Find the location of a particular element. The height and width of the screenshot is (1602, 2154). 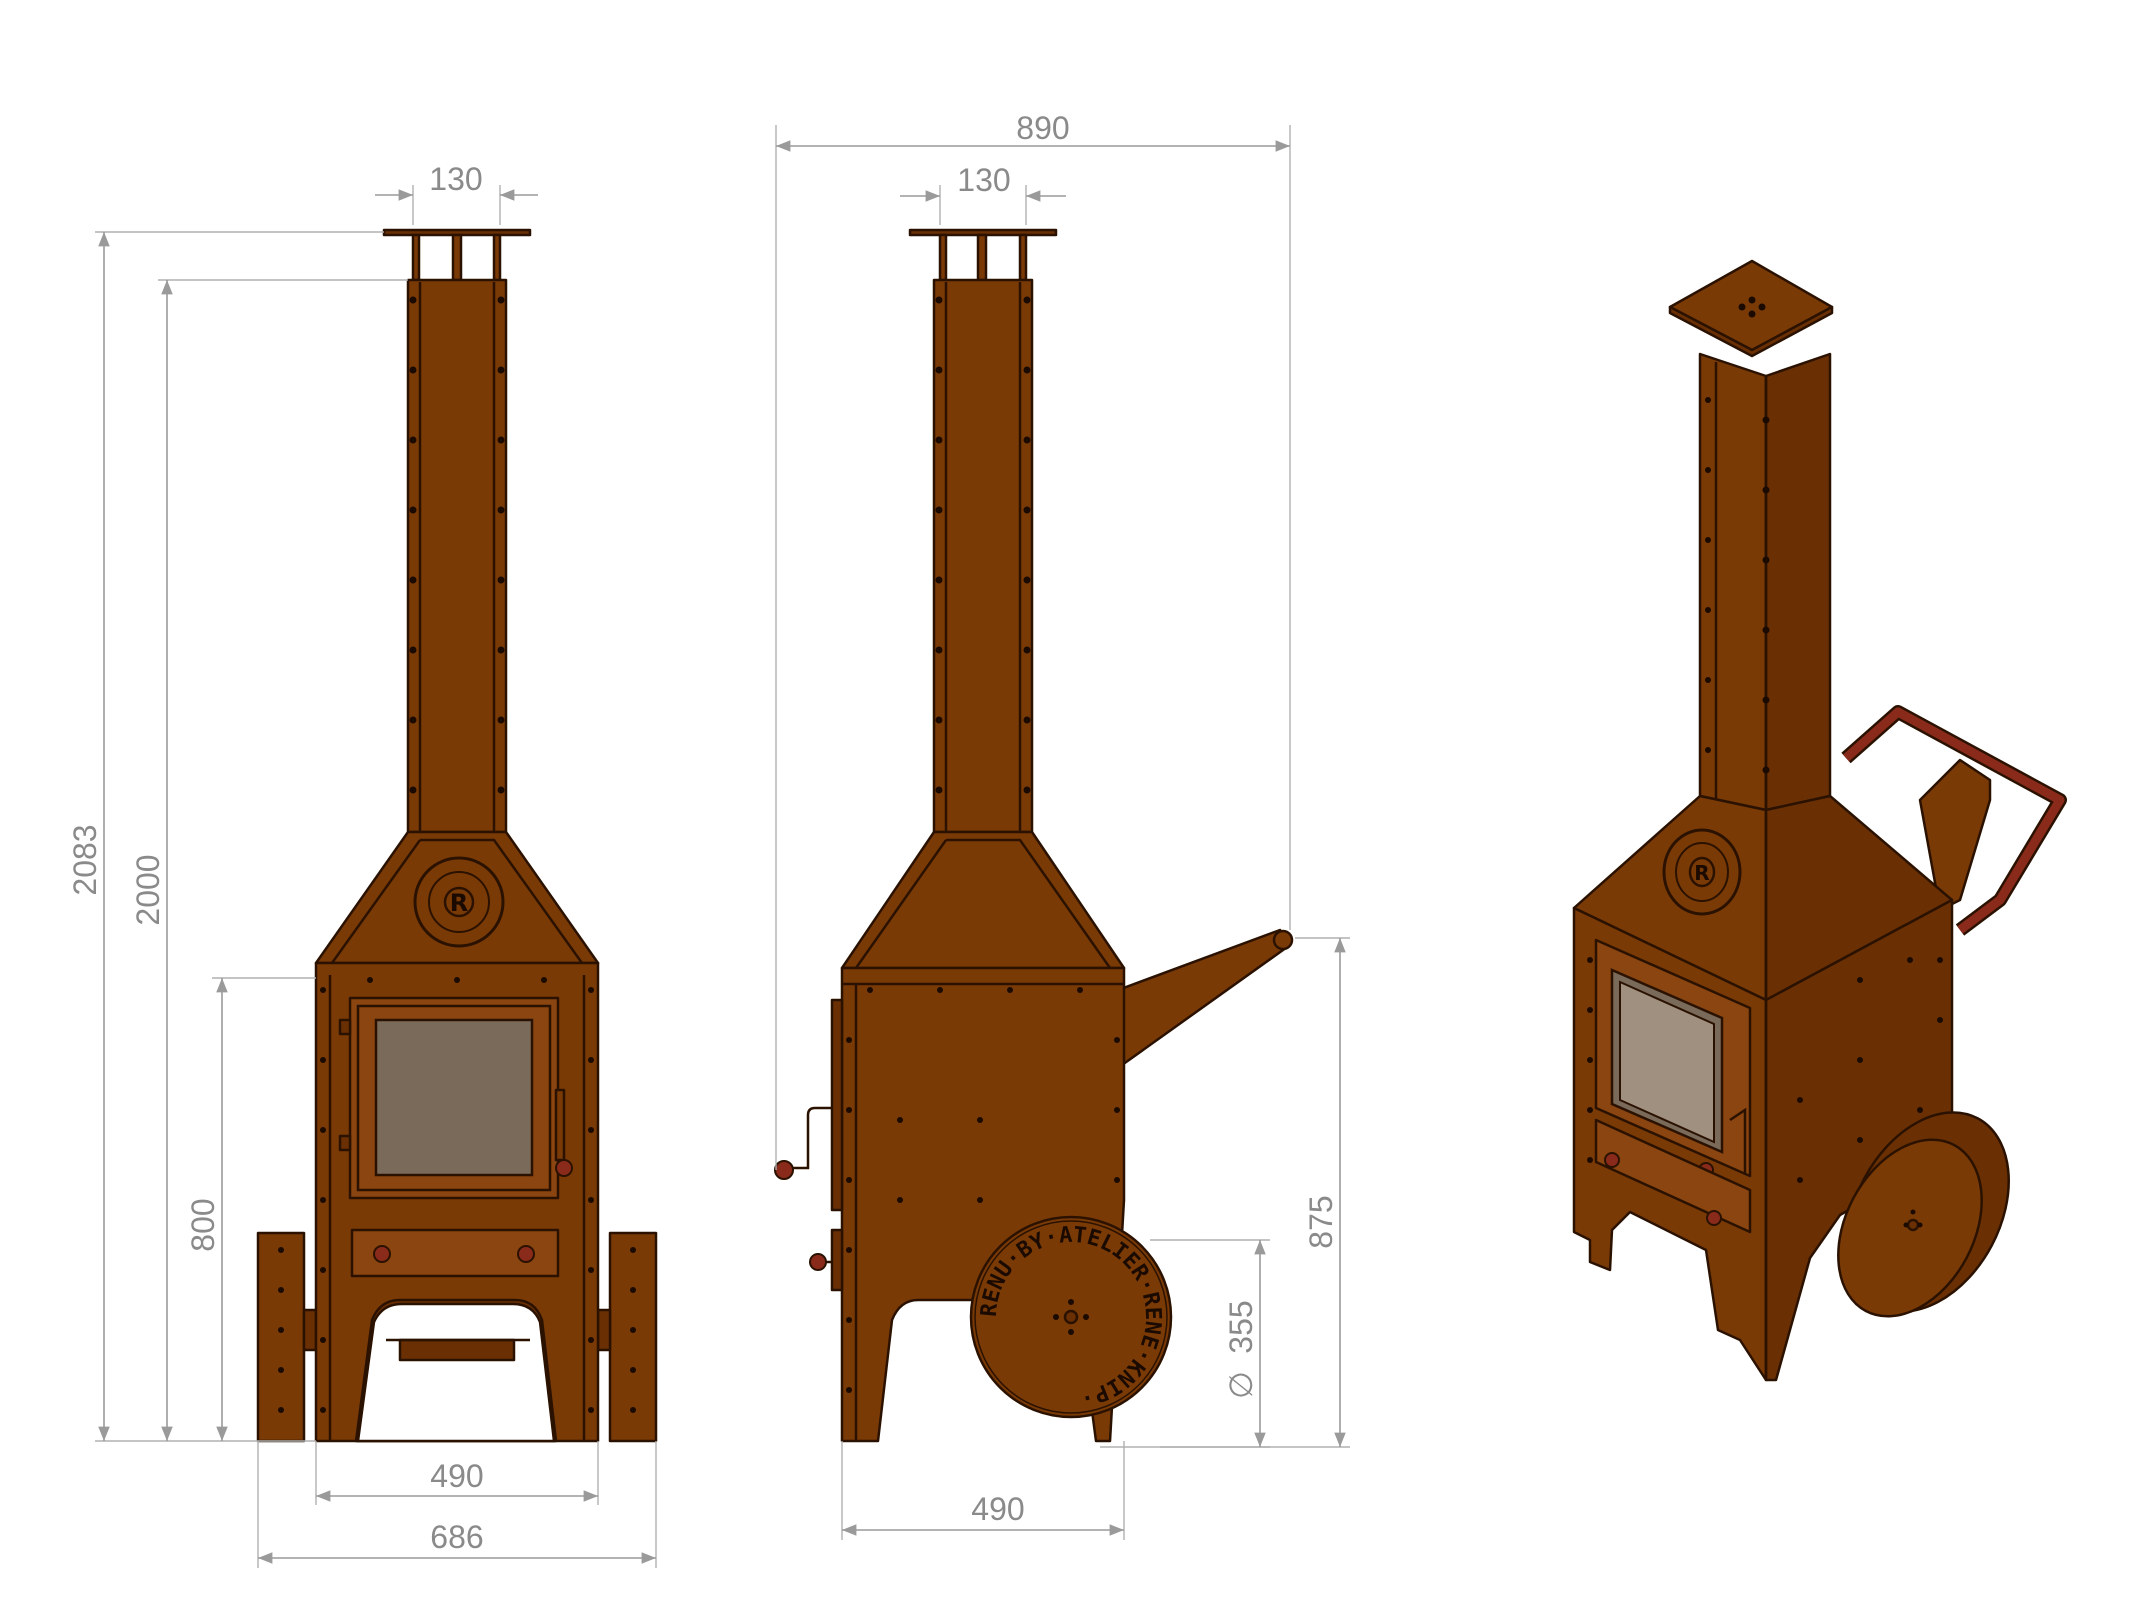

svg-text: 890 is located at coordinates (1042, 128).